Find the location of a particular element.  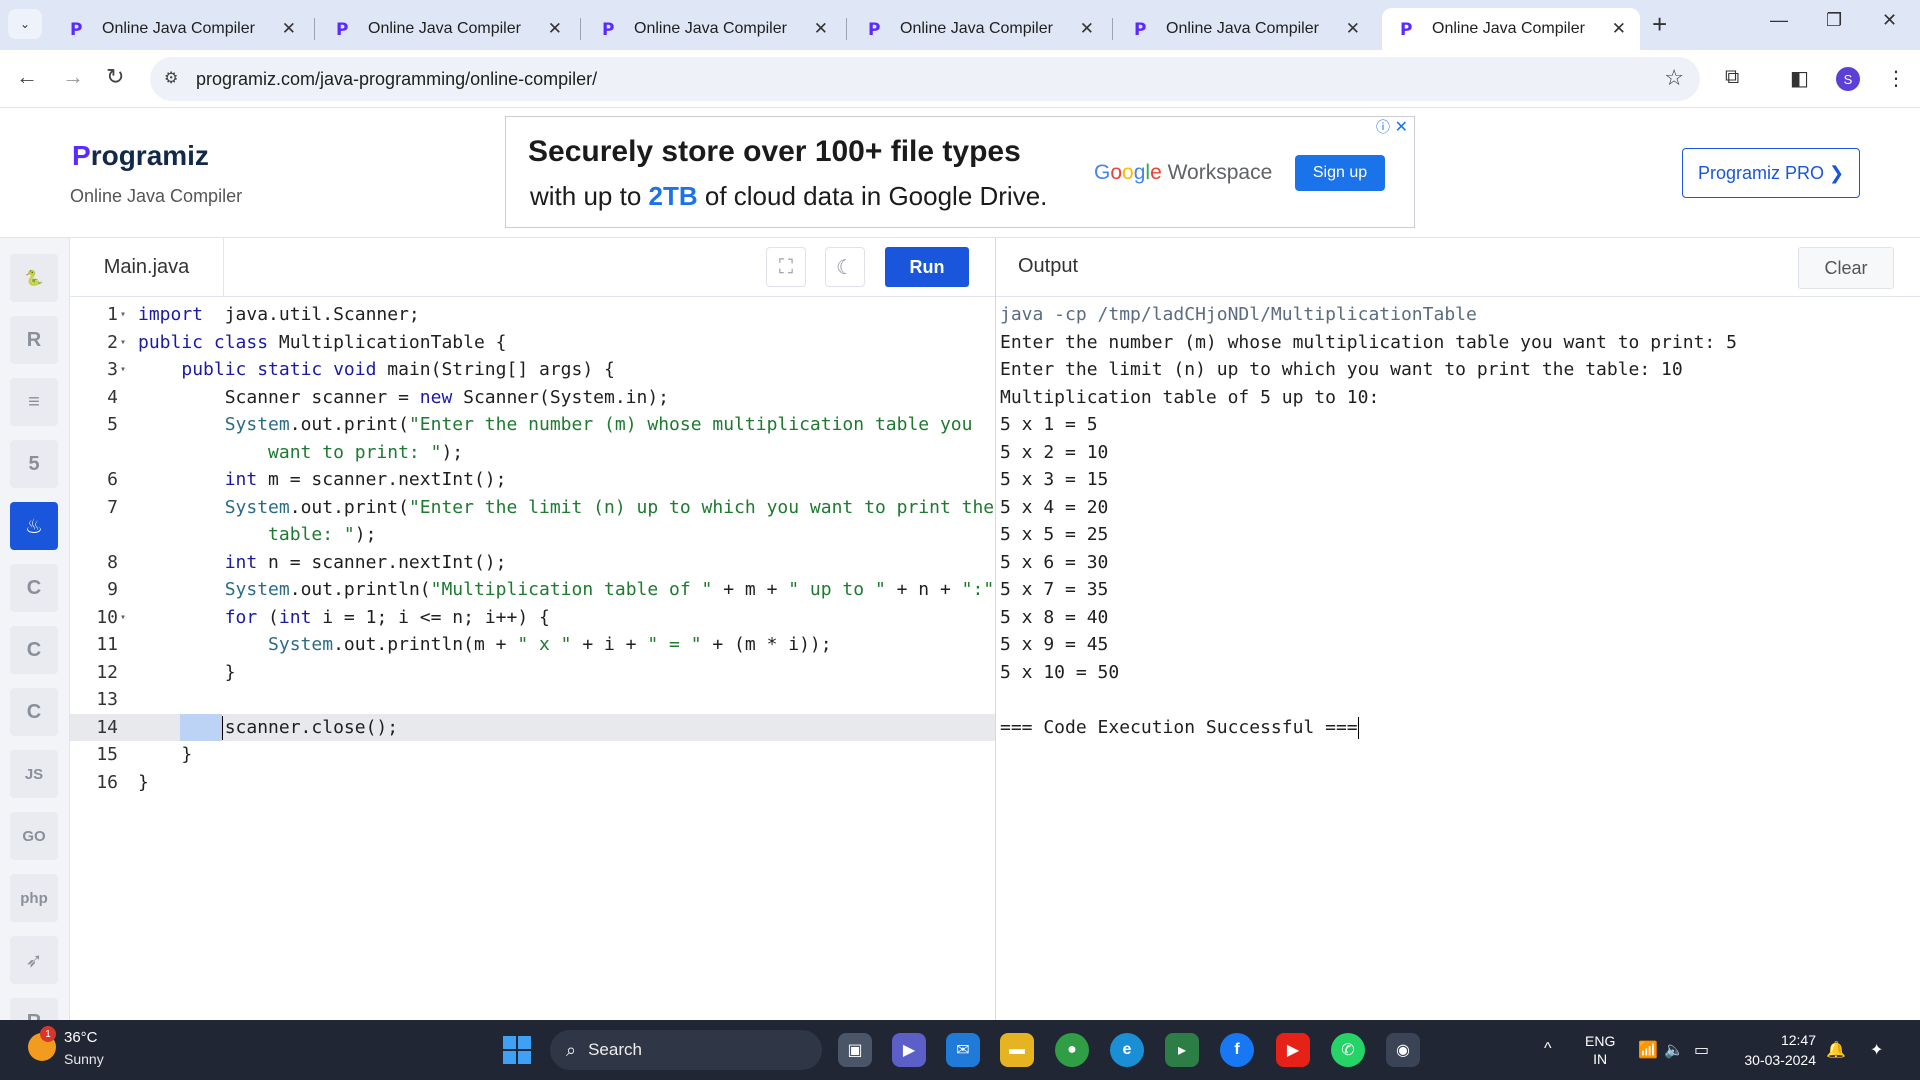

profile-avatar: S is located at coordinates (1848, 79).